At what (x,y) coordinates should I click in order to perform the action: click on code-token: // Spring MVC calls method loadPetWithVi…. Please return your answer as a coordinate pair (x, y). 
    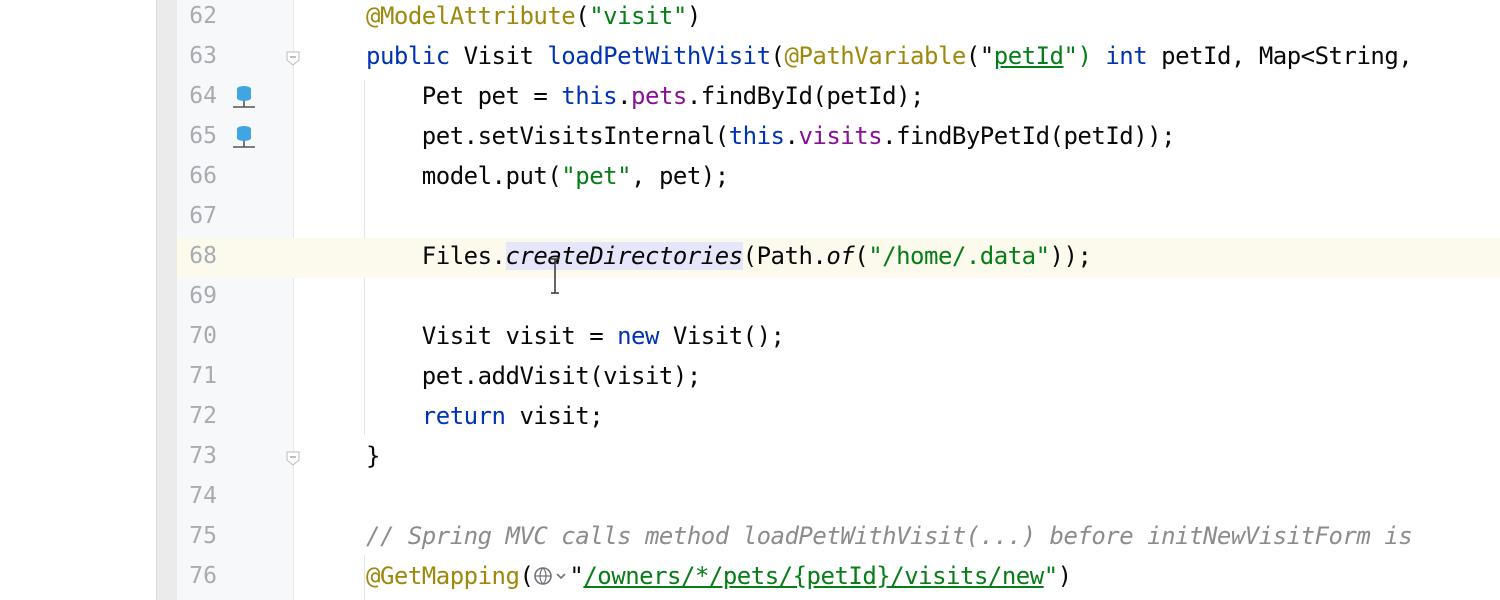
    Looking at the image, I should click on (889, 536).